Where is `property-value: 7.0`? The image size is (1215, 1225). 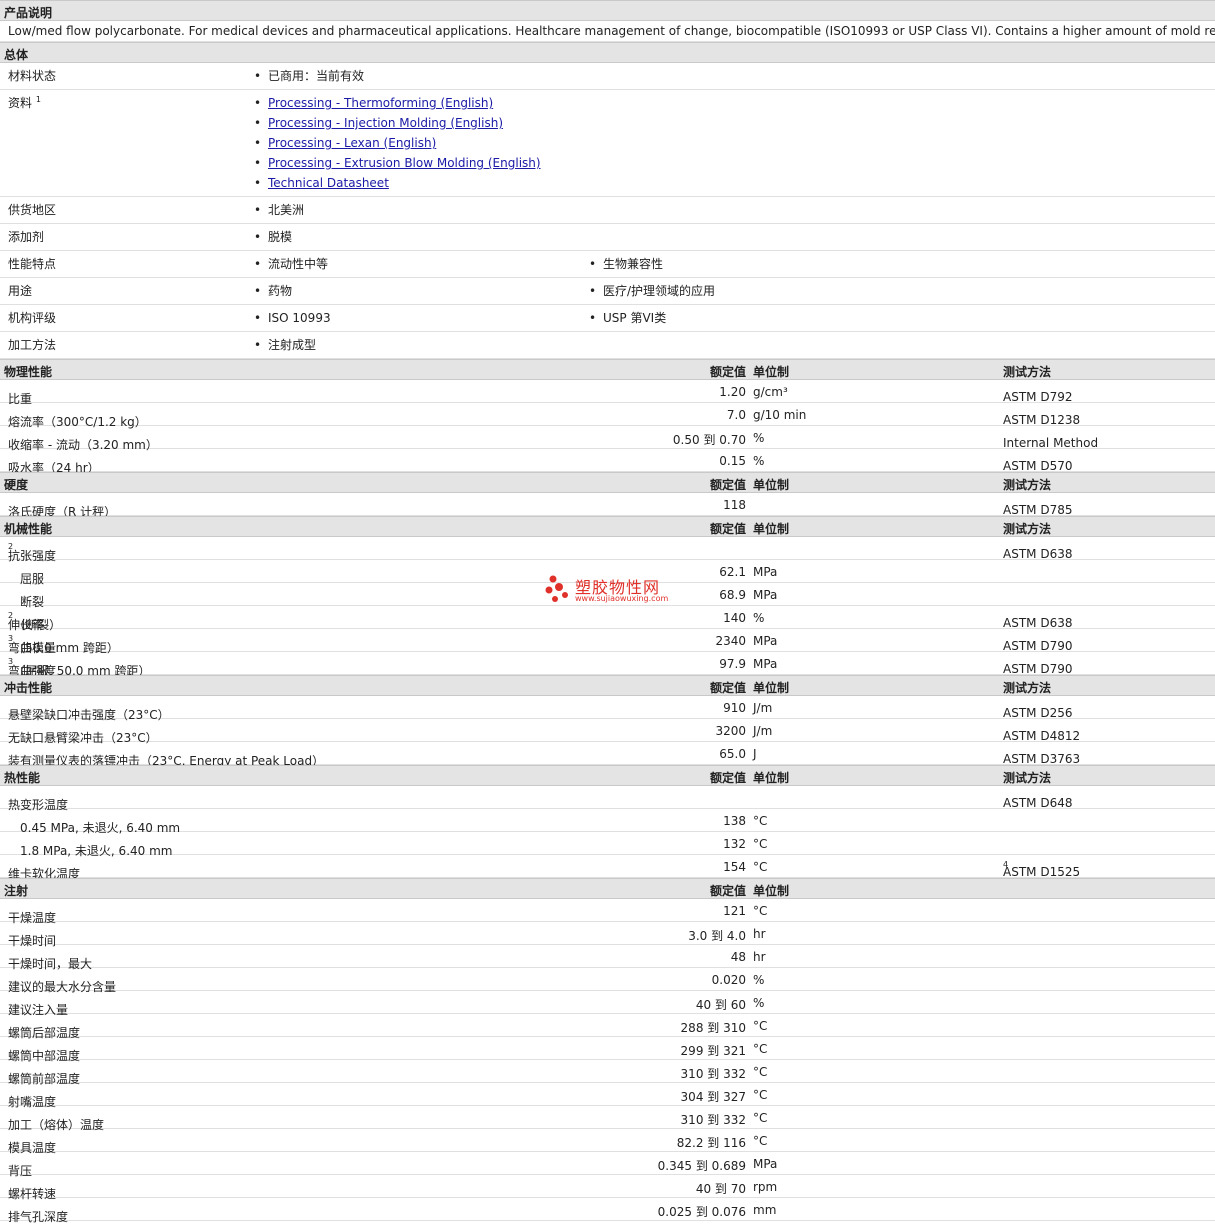
property-value: 7.0 is located at coordinates (736, 415).